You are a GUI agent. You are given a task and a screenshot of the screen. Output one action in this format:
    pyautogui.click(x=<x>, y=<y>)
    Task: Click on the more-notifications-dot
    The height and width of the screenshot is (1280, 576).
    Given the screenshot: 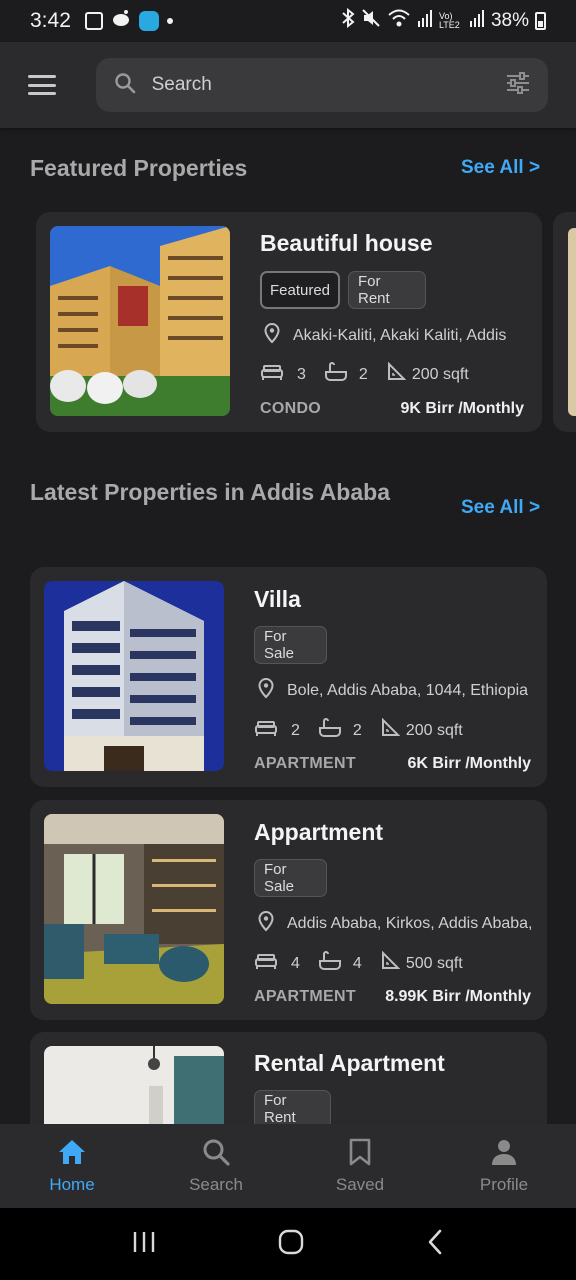 What is the action you would take?
    pyautogui.click(x=169, y=21)
    